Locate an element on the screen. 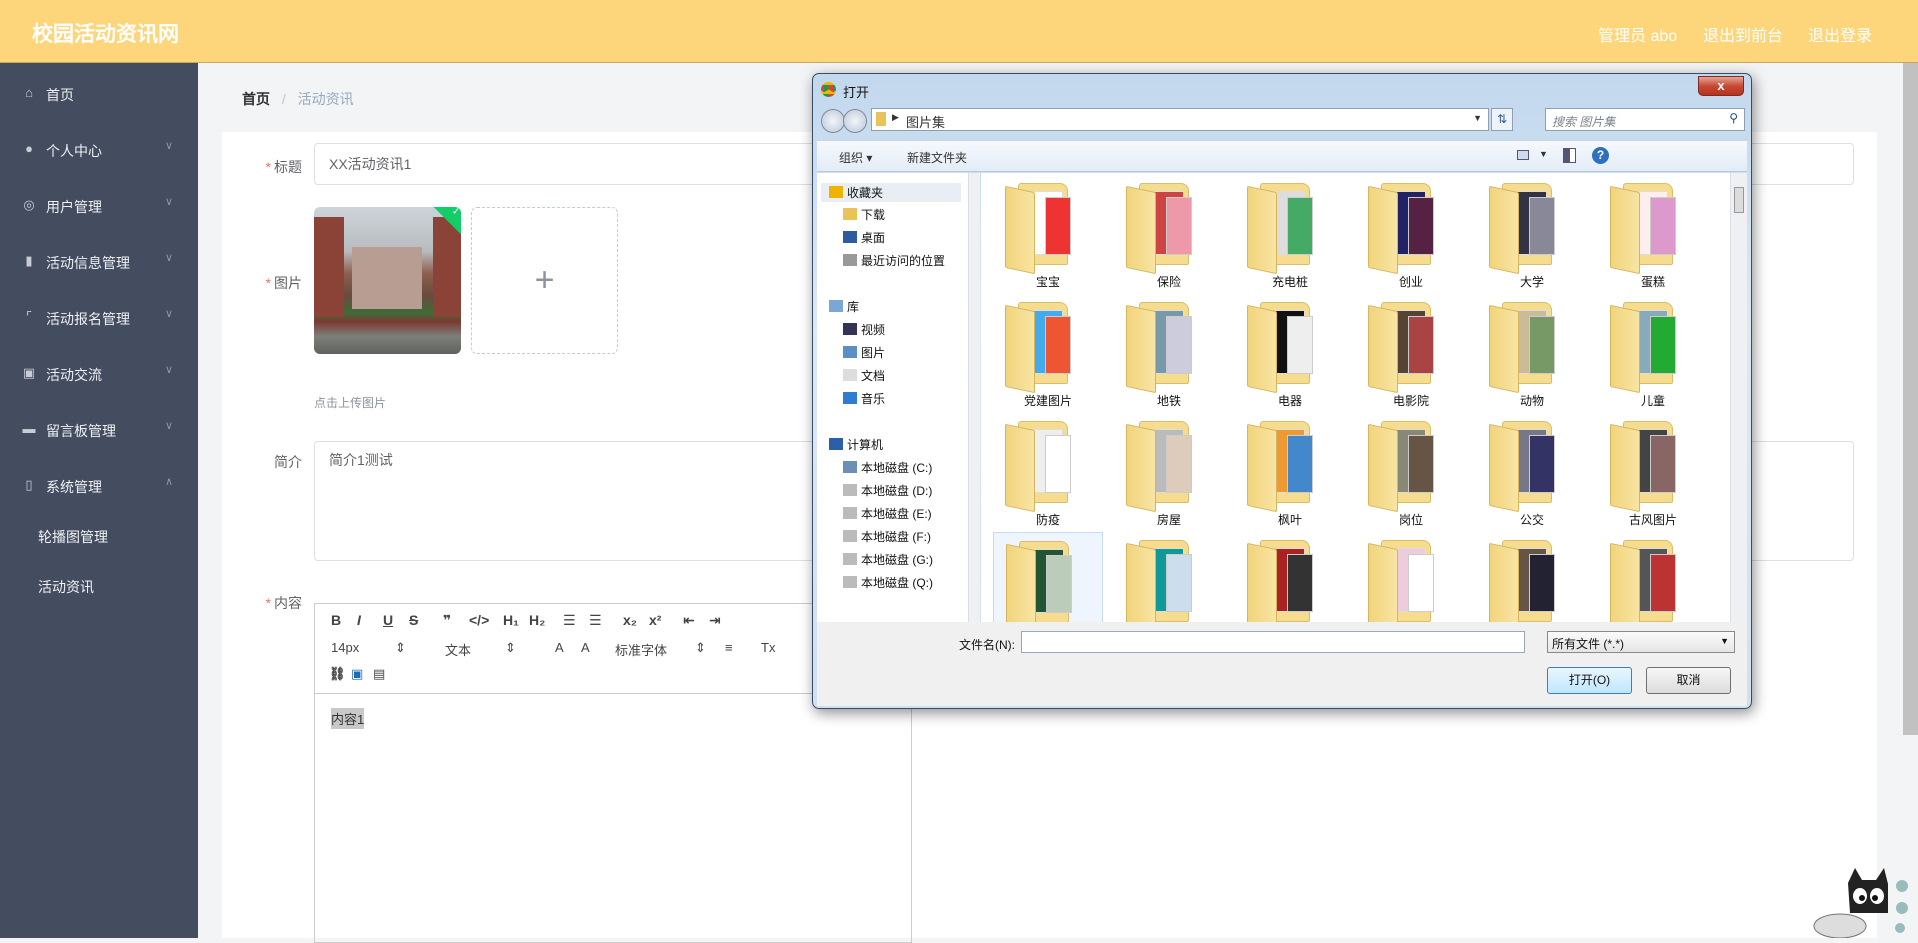  sidebar-item: ⌂ 首页 is located at coordinates (99, 94).